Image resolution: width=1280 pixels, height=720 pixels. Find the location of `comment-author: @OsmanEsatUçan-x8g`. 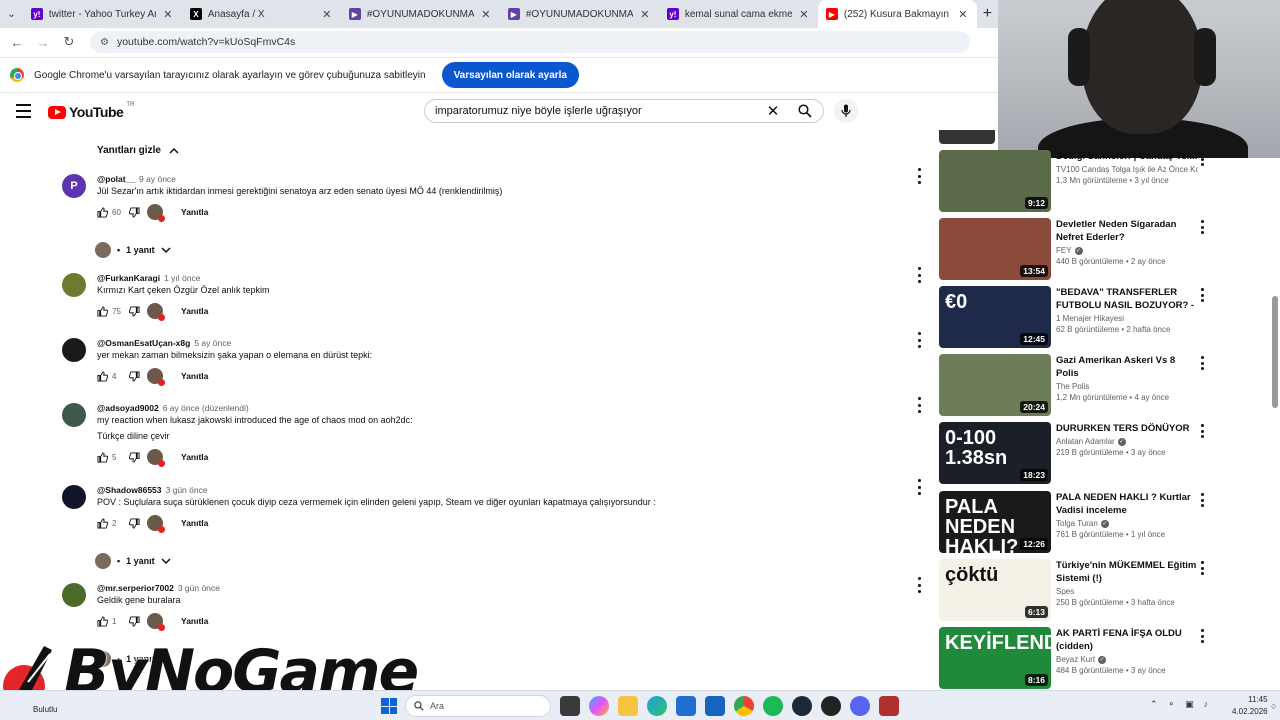

comment-author: @OsmanEsatUçan-x8g is located at coordinates (143, 343).